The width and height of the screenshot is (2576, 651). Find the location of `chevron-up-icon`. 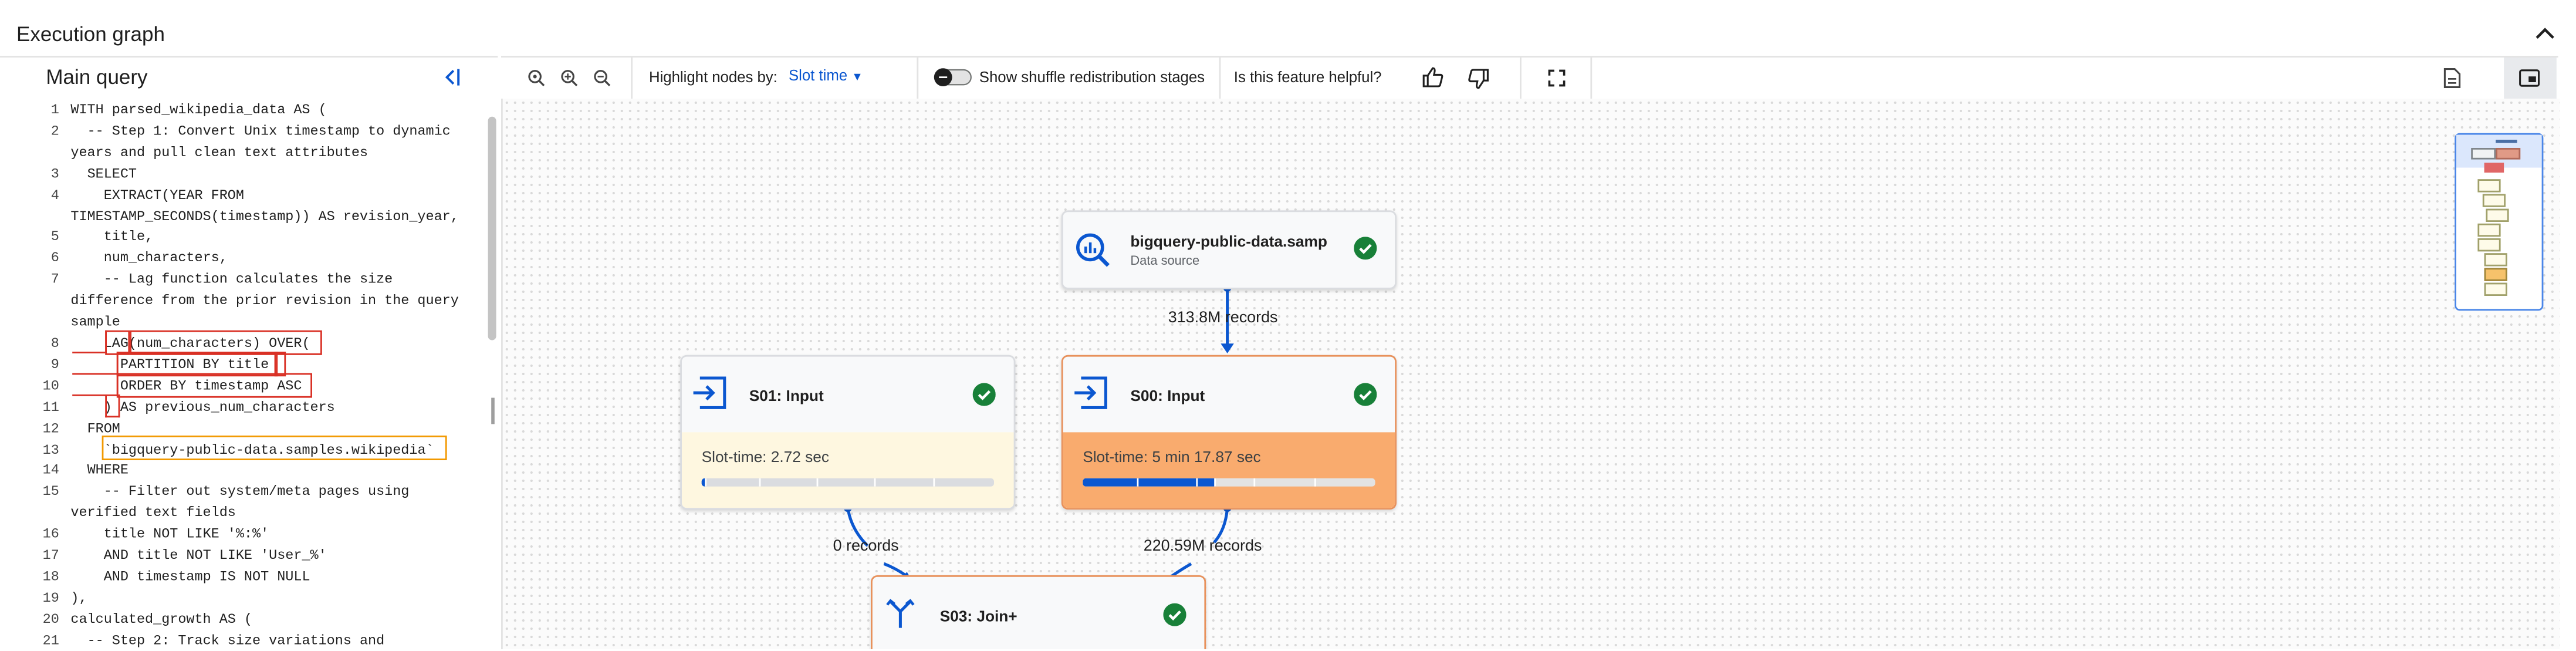

chevron-up-icon is located at coordinates (2545, 33).